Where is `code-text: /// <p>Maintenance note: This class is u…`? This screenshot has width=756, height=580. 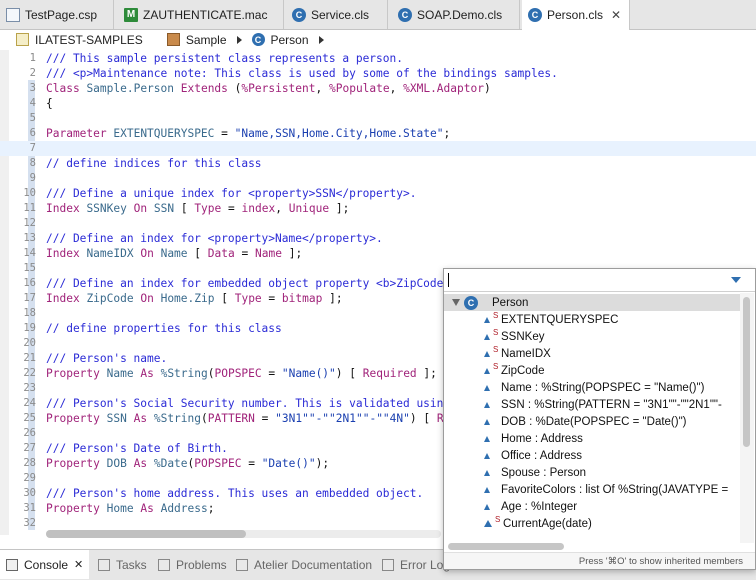
code-text: /// <p>Maintenance note: This class is u… is located at coordinates (302, 73).